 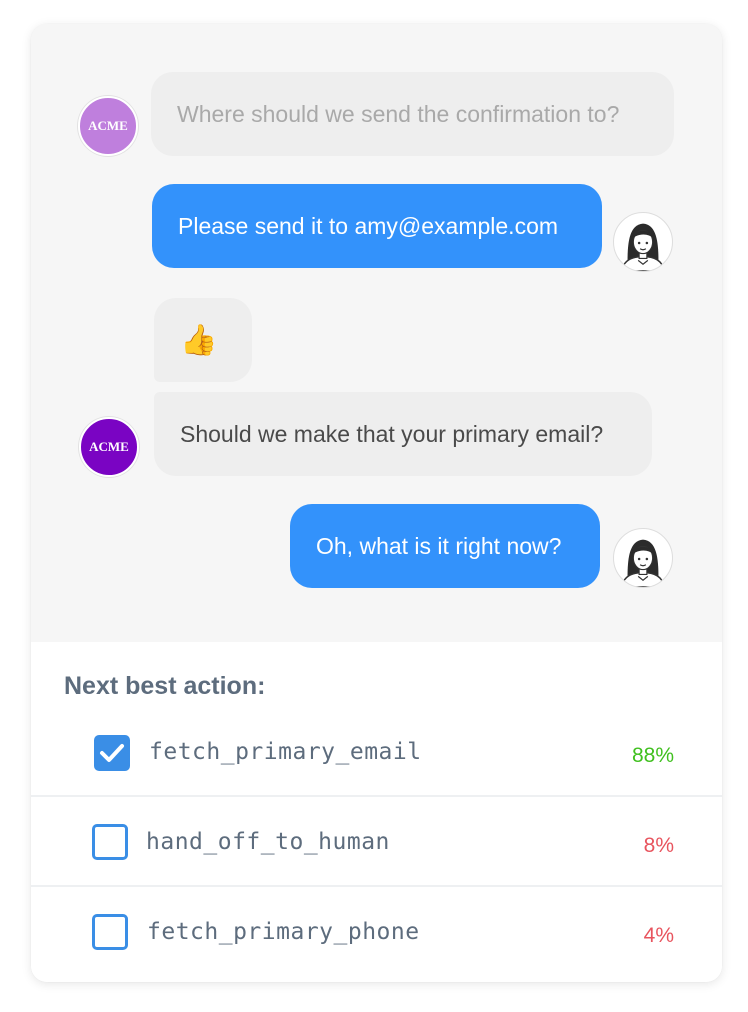 I want to click on panel-title: Next best action:, so click(x=165, y=686).